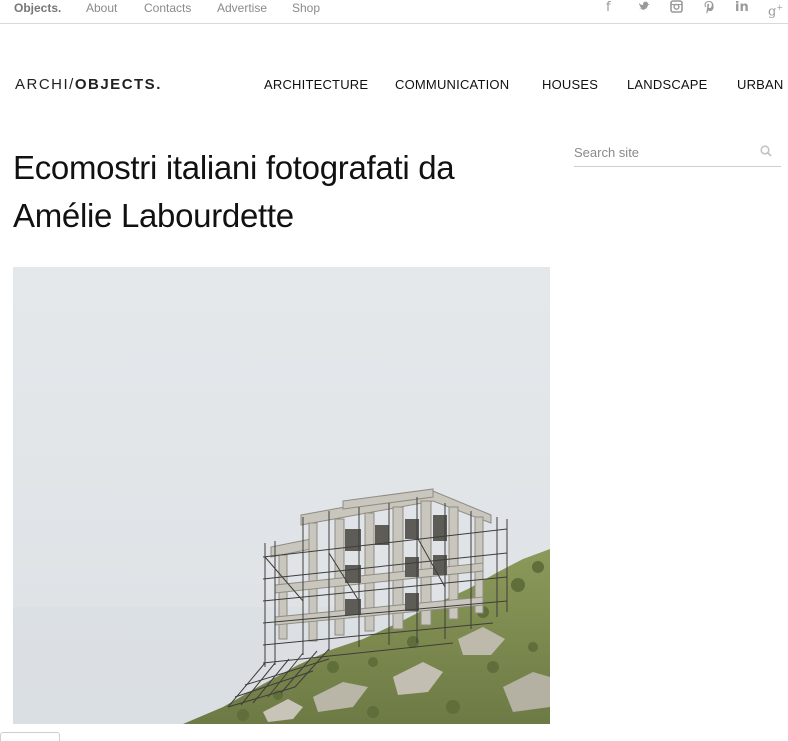 The width and height of the screenshot is (788, 741). What do you see at coordinates (37, 8) in the screenshot?
I see `top-link-objects: Objects.` at bounding box center [37, 8].